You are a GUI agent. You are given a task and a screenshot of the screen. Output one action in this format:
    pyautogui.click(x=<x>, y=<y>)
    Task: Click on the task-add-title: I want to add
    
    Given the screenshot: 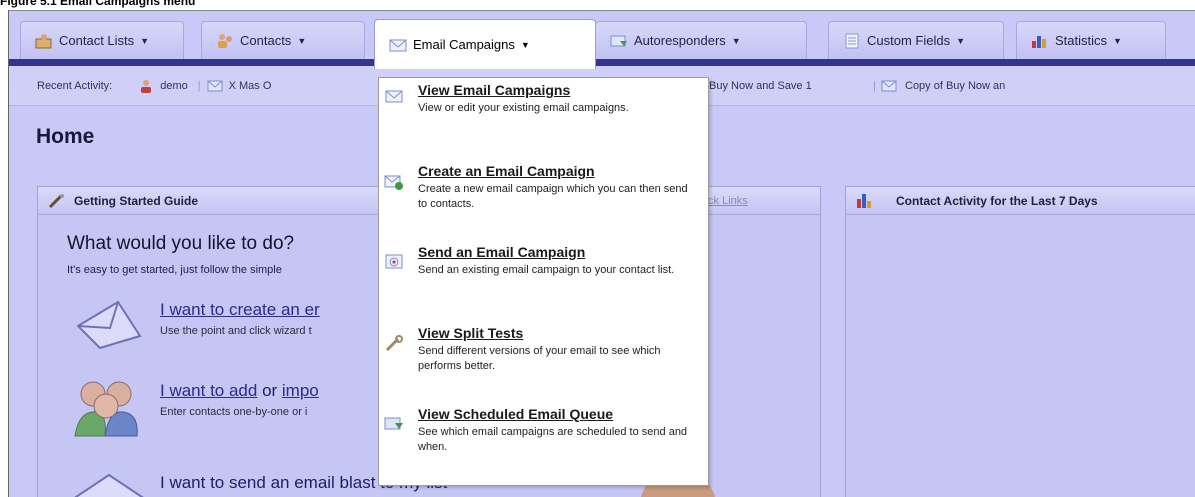 What is the action you would take?
    pyautogui.click(x=209, y=390)
    